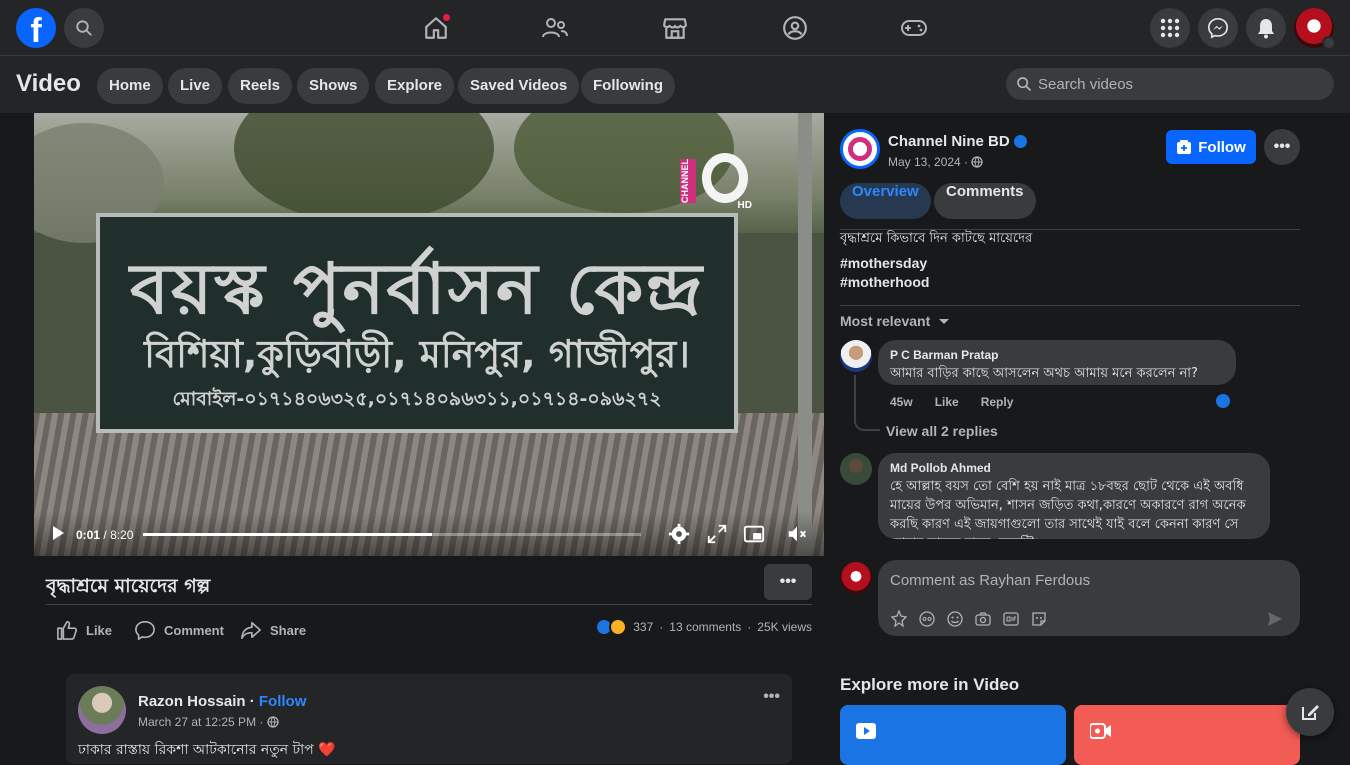 This screenshot has width=1350, height=765. Describe the element at coordinates (953, 735) in the screenshot. I see `explore-card-video` at that location.